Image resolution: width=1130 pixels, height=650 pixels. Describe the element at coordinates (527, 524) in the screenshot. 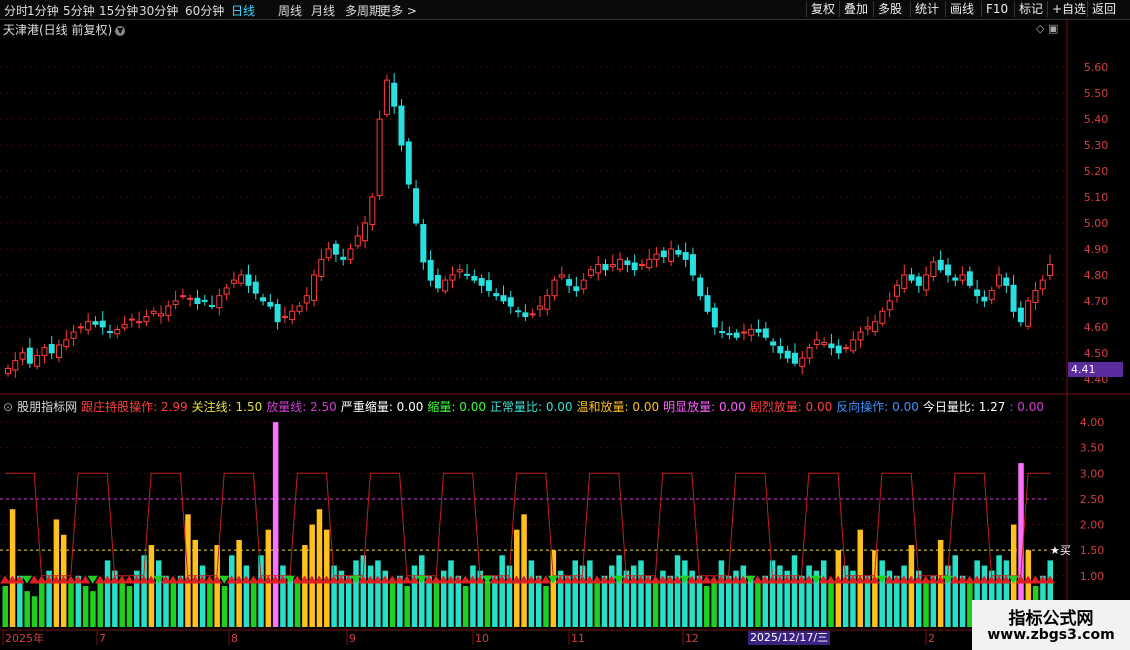

I see `holding-signal-line` at that location.